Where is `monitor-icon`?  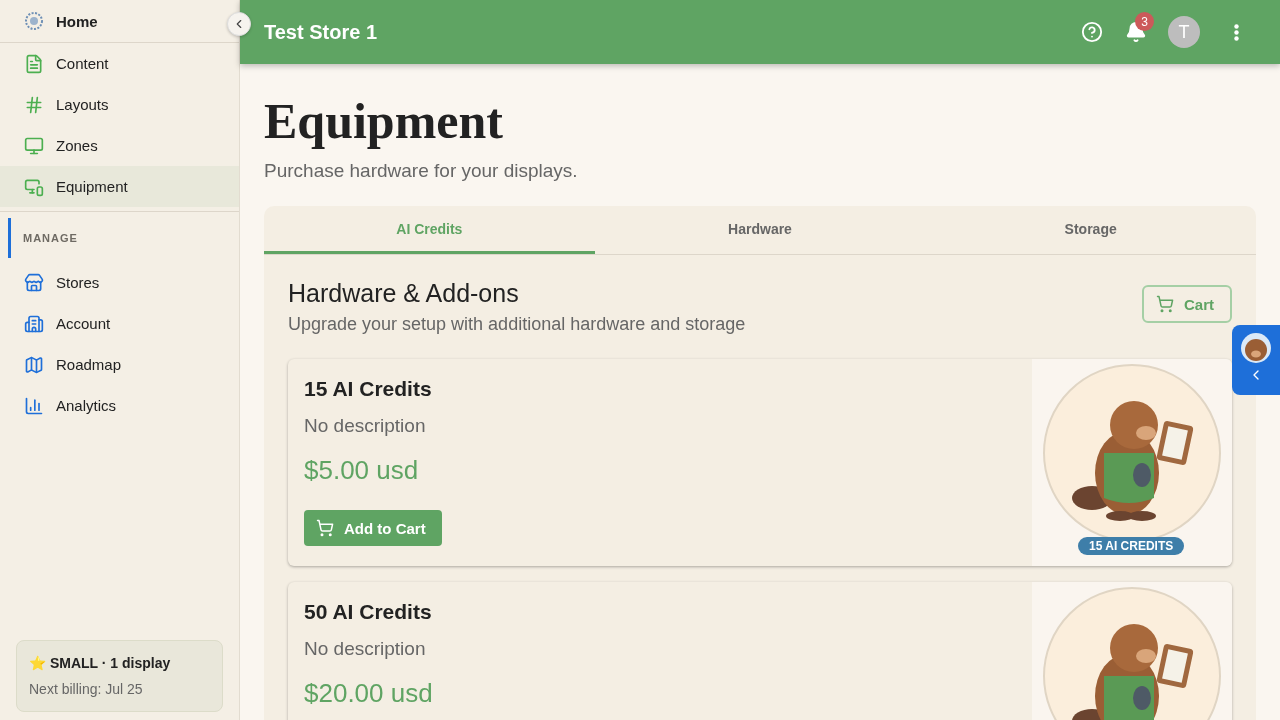 monitor-icon is located at coordinates (34, 145).